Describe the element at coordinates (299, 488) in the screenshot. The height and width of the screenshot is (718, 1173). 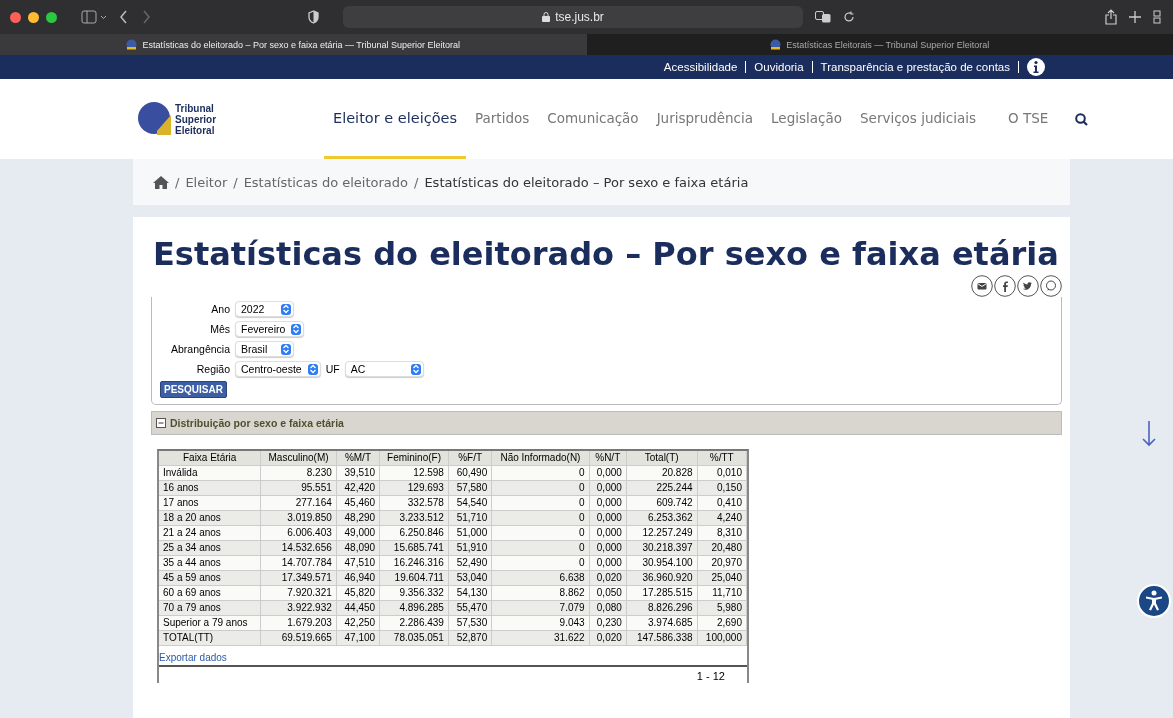
I see `table-cell: 95.551` at that location.